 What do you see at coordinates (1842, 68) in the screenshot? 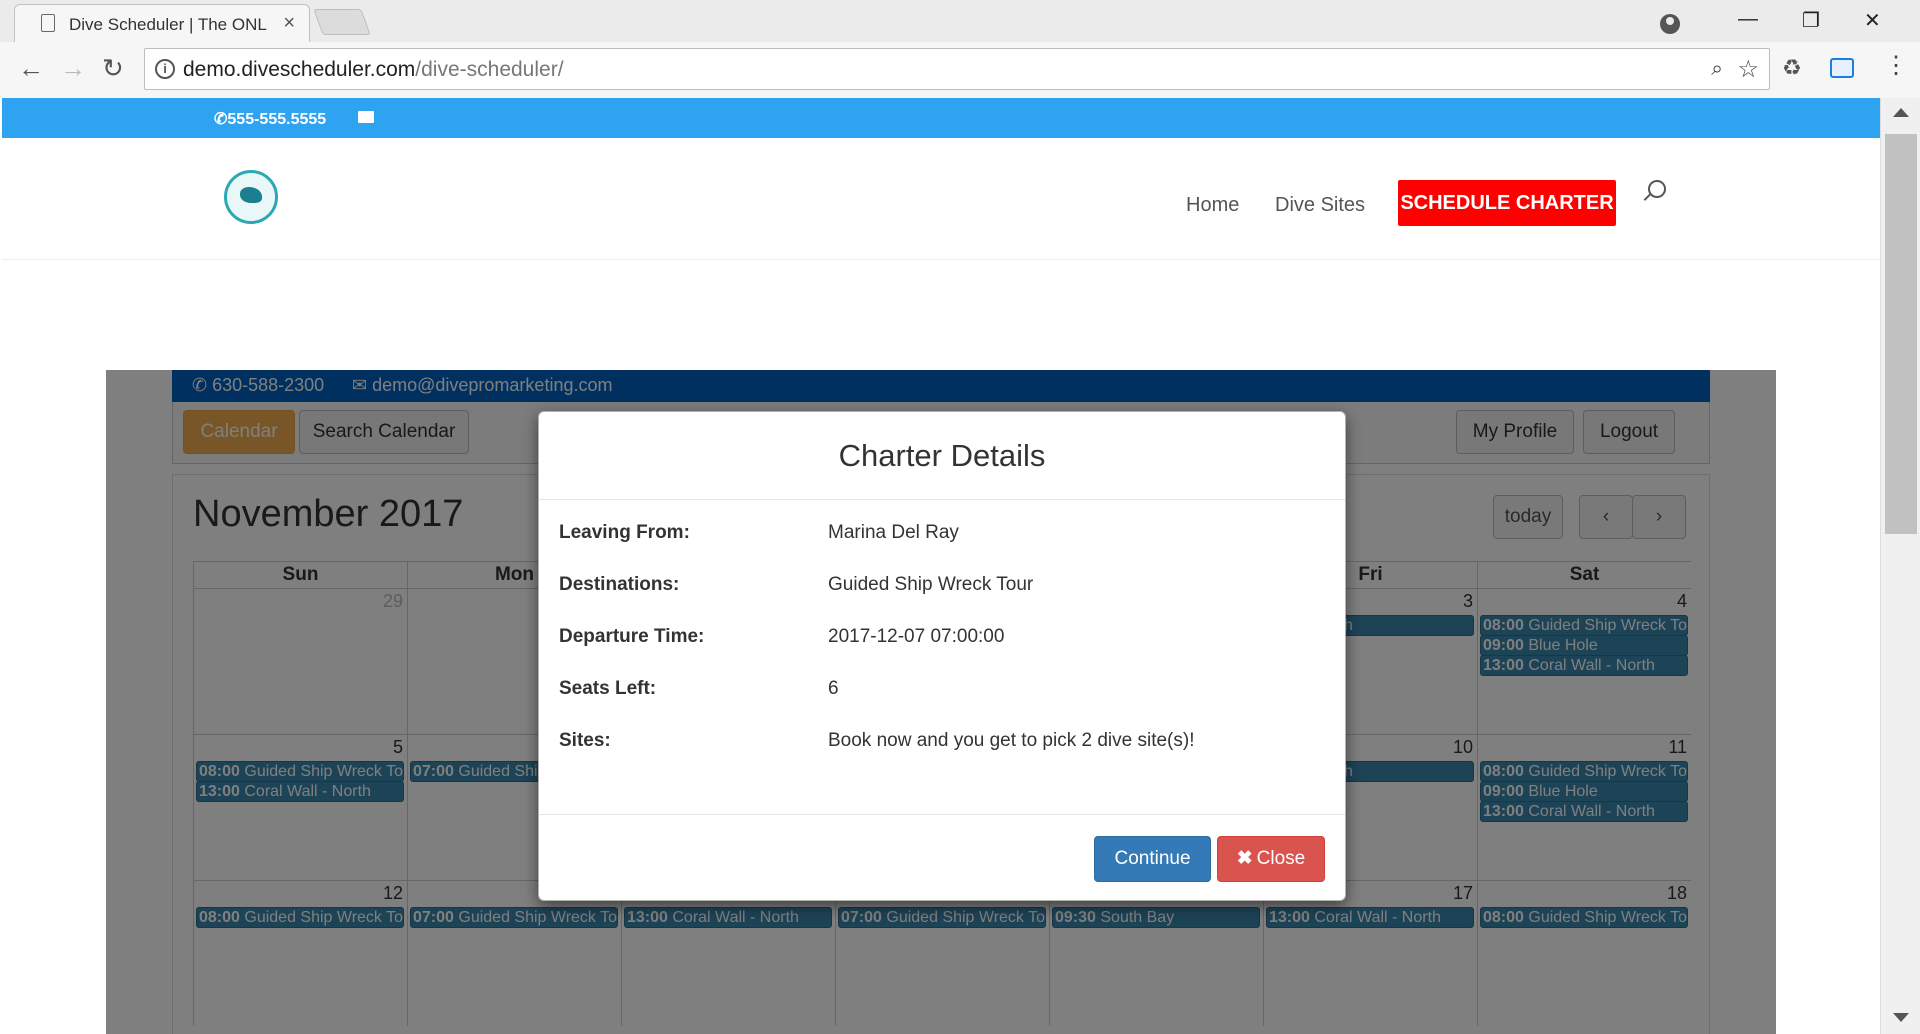
I see `extension-icon` at bounding box center [1842, 68].